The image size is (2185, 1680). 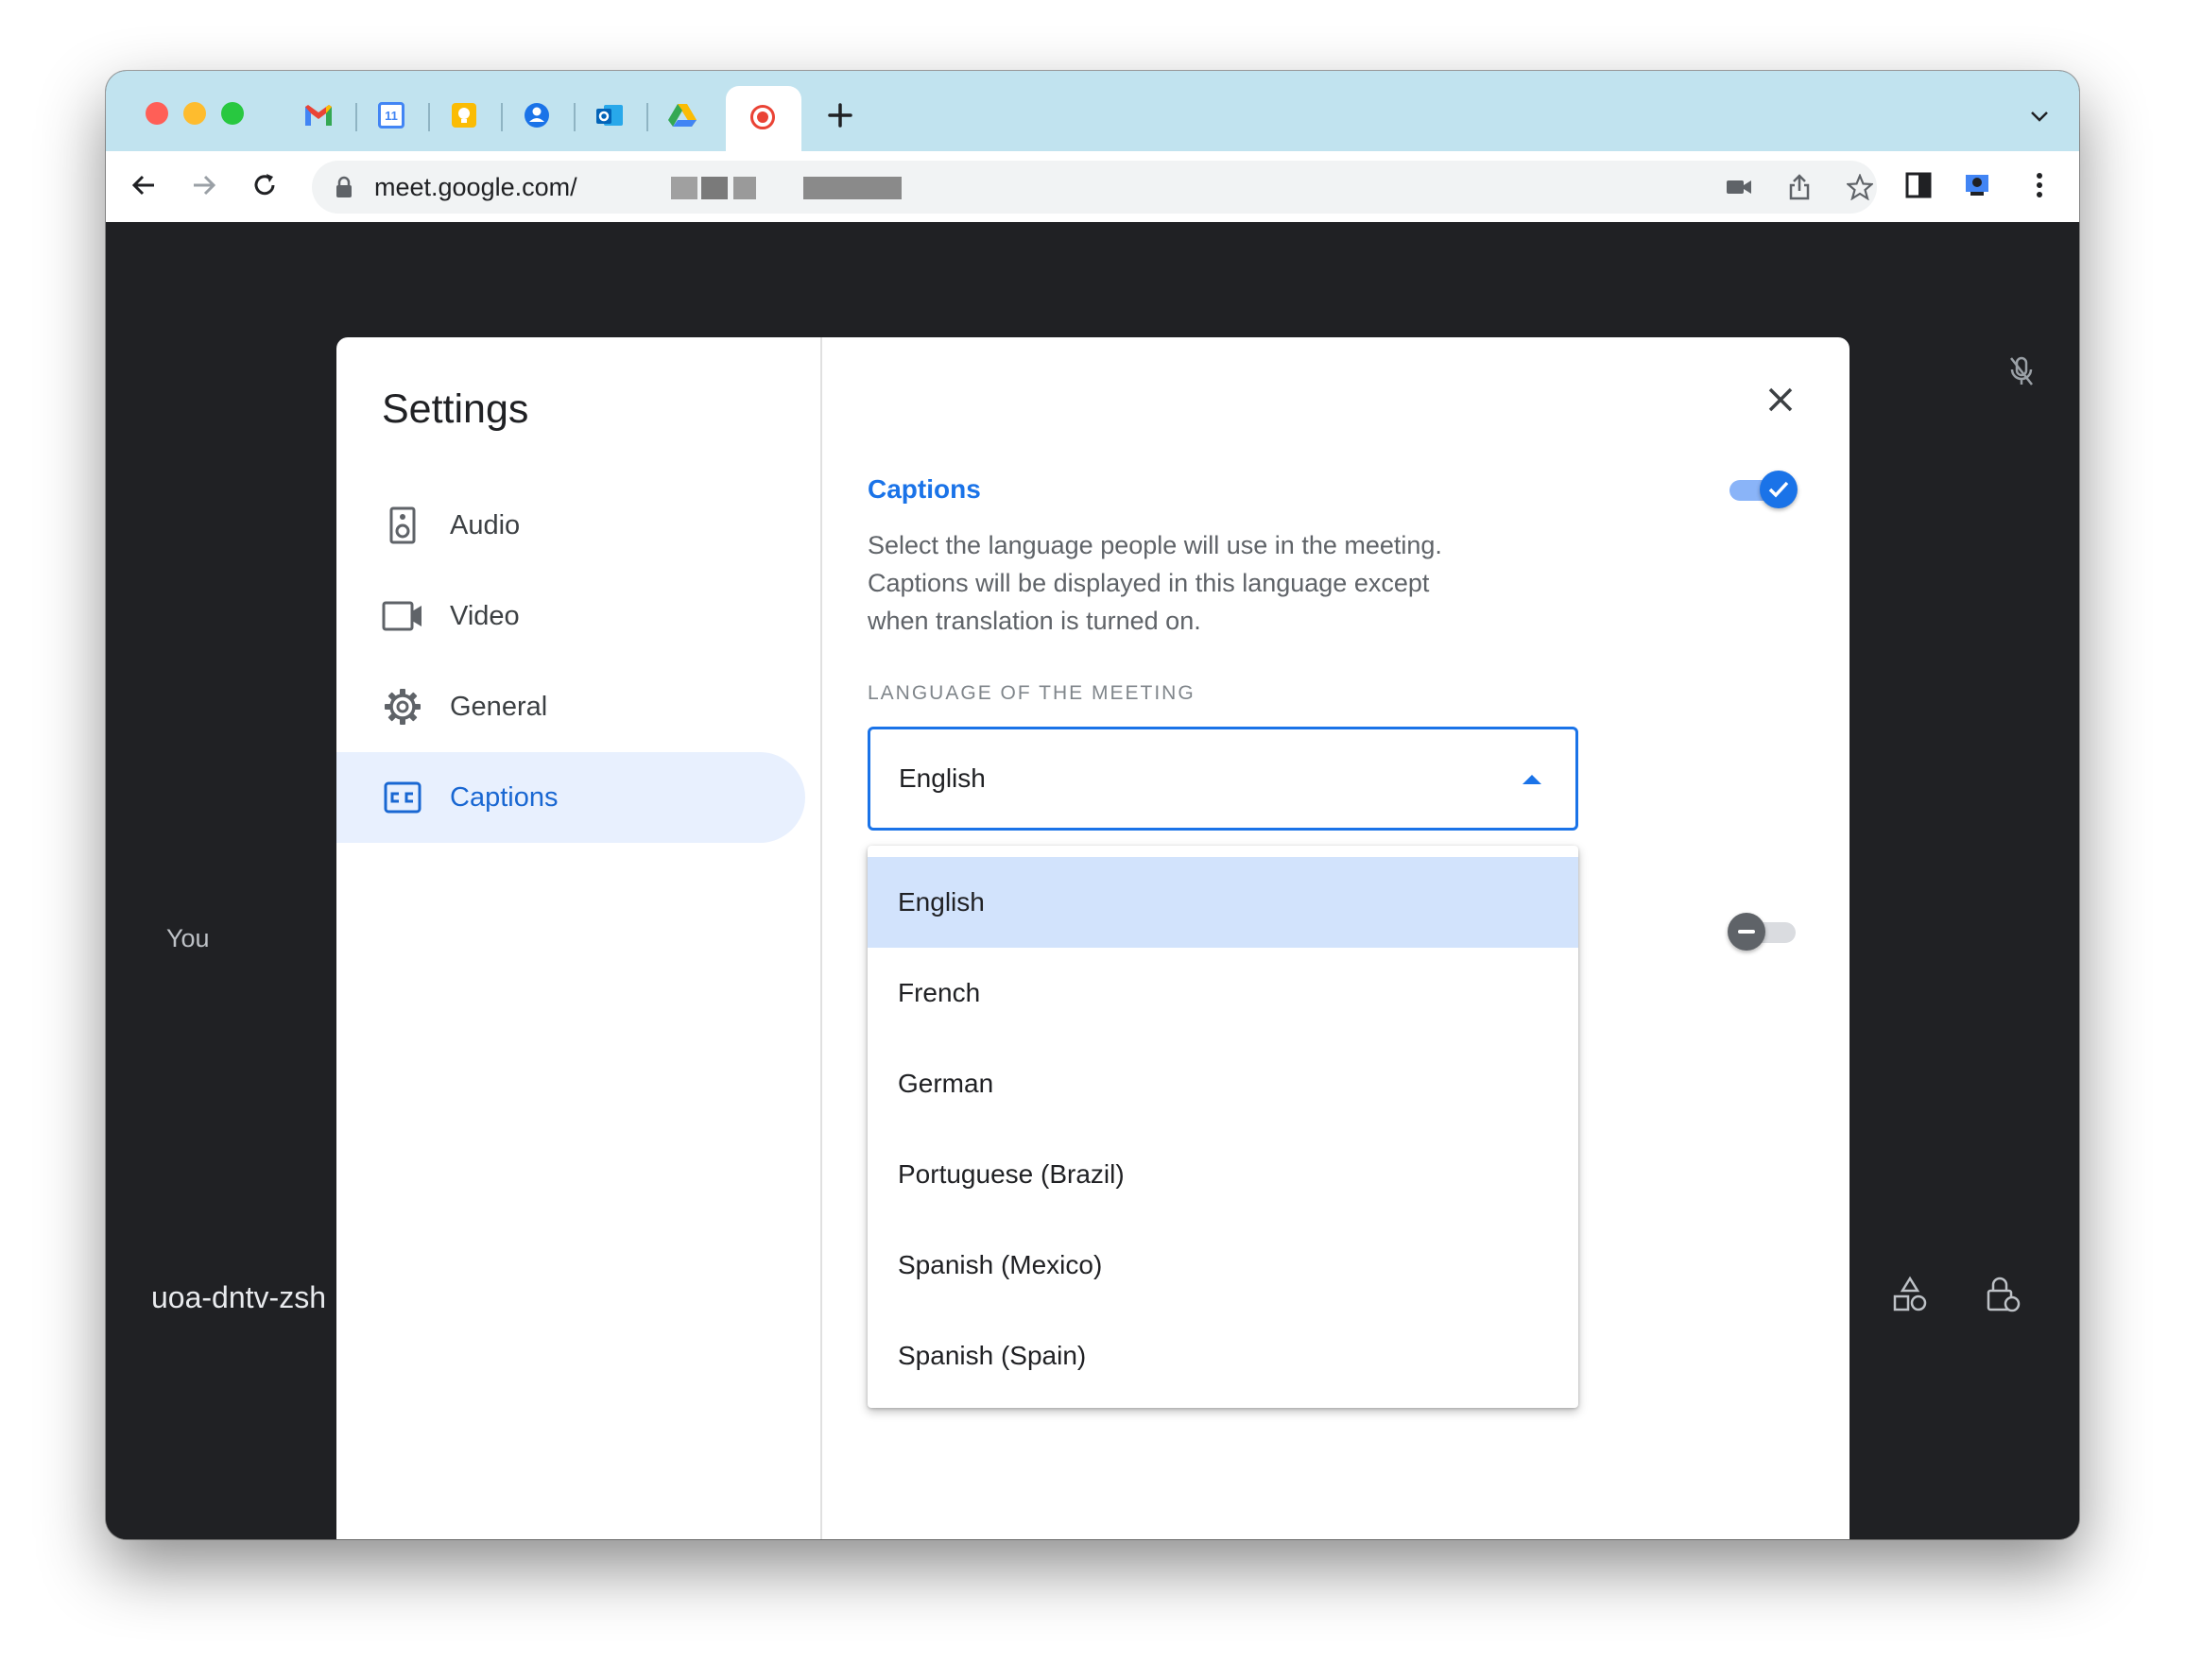 I want to click on nav-item-label: General, so click(x=499, y=706).